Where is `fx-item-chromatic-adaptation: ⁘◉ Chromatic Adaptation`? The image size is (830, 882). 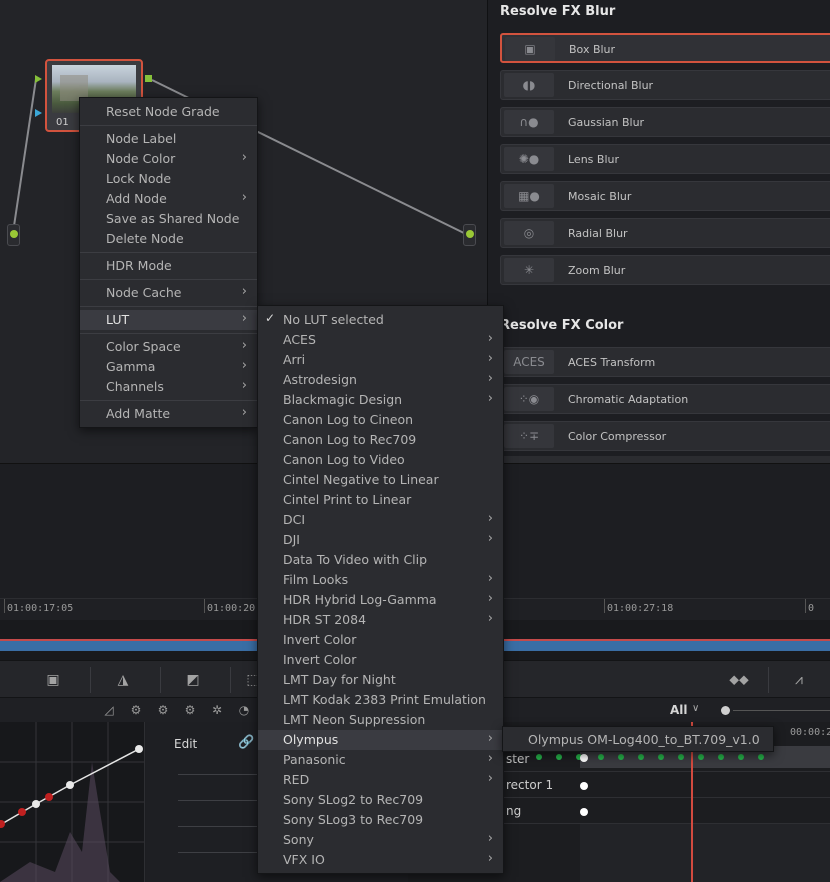
fx-item-chromatic-adaptation: ⁘◉ Chromatic Adaptation is located at coordinates (665, 399).